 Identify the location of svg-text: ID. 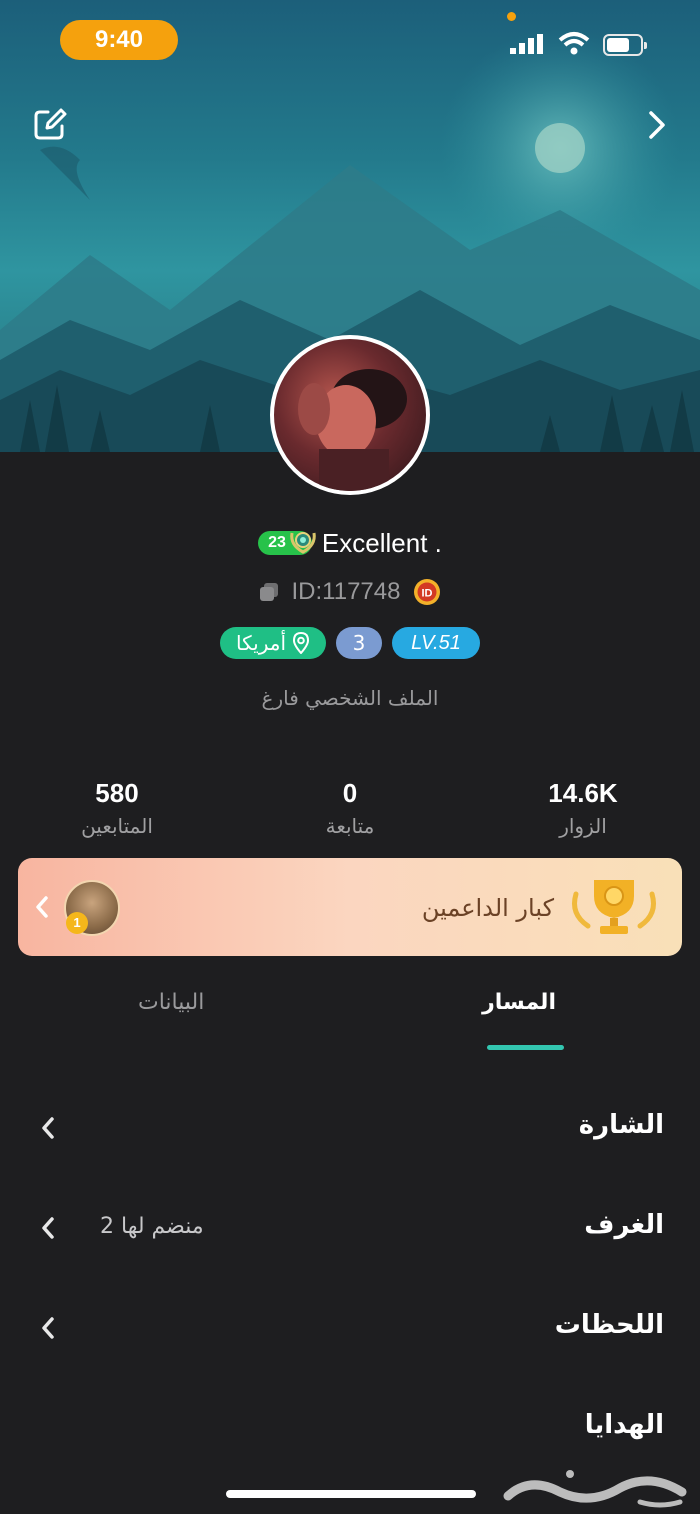
(427, 594).